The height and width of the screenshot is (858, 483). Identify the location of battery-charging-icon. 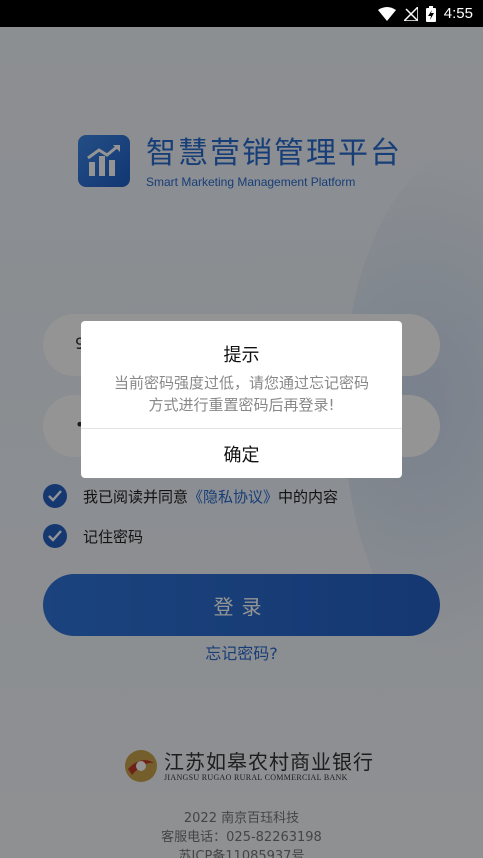
(430, 13).